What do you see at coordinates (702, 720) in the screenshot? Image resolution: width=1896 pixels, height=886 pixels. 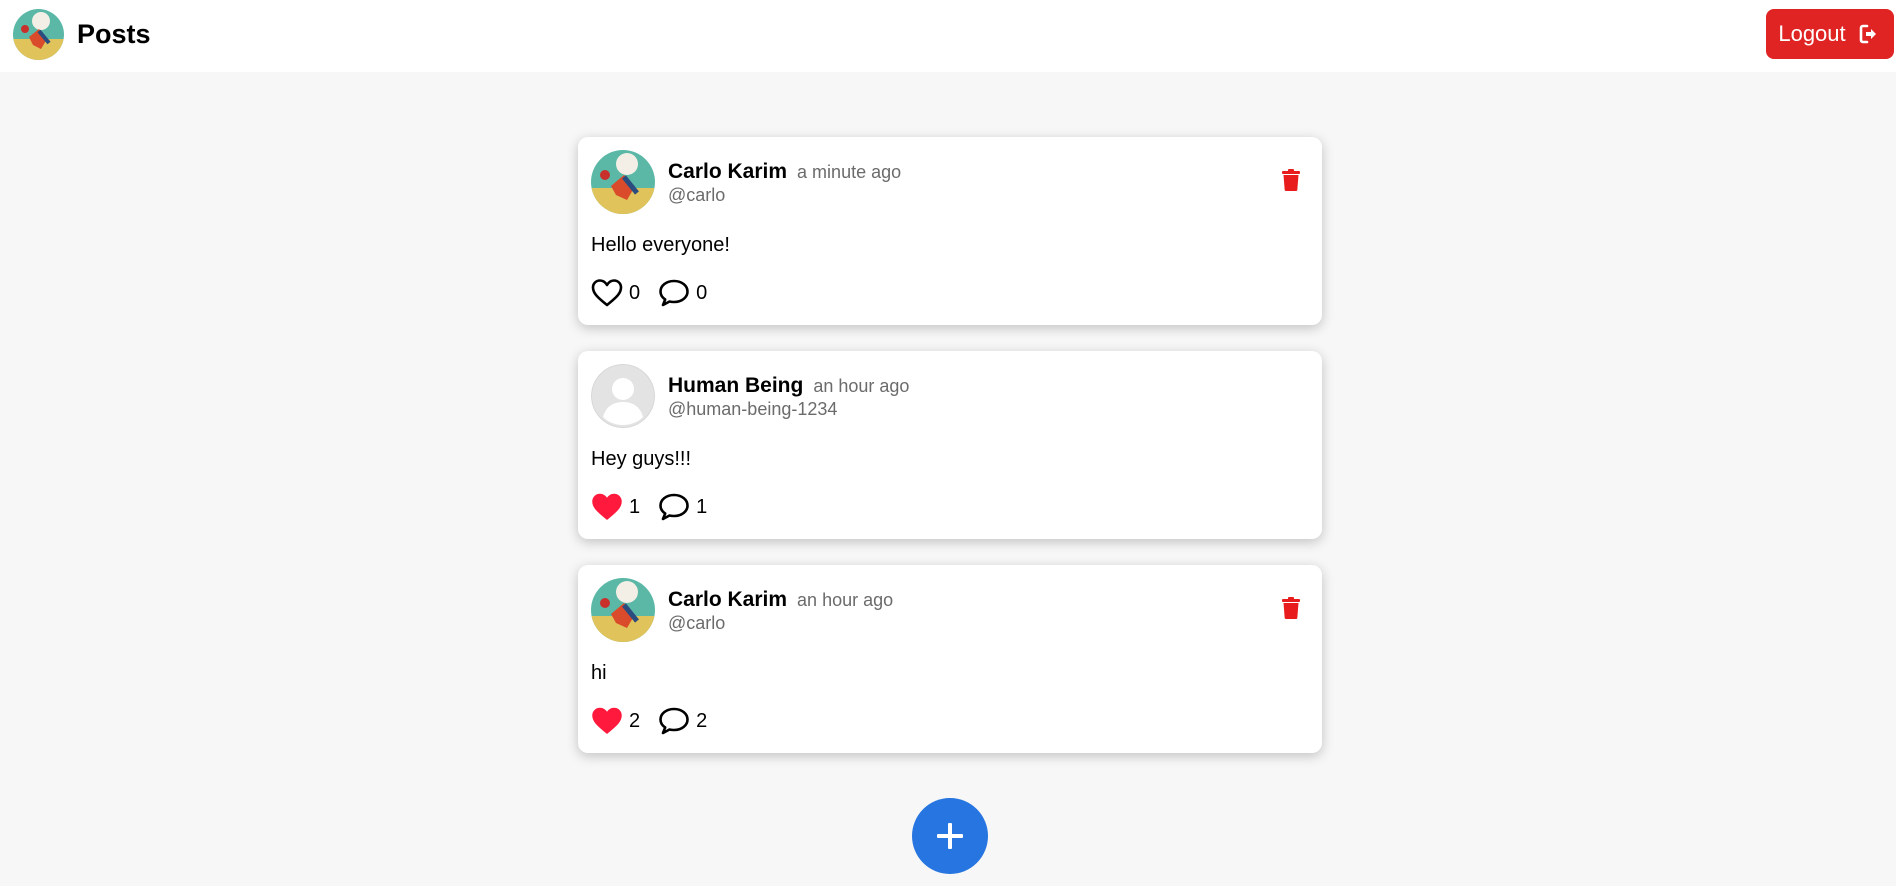 I see `comment-count: 2` at bounding box center [702, 720].